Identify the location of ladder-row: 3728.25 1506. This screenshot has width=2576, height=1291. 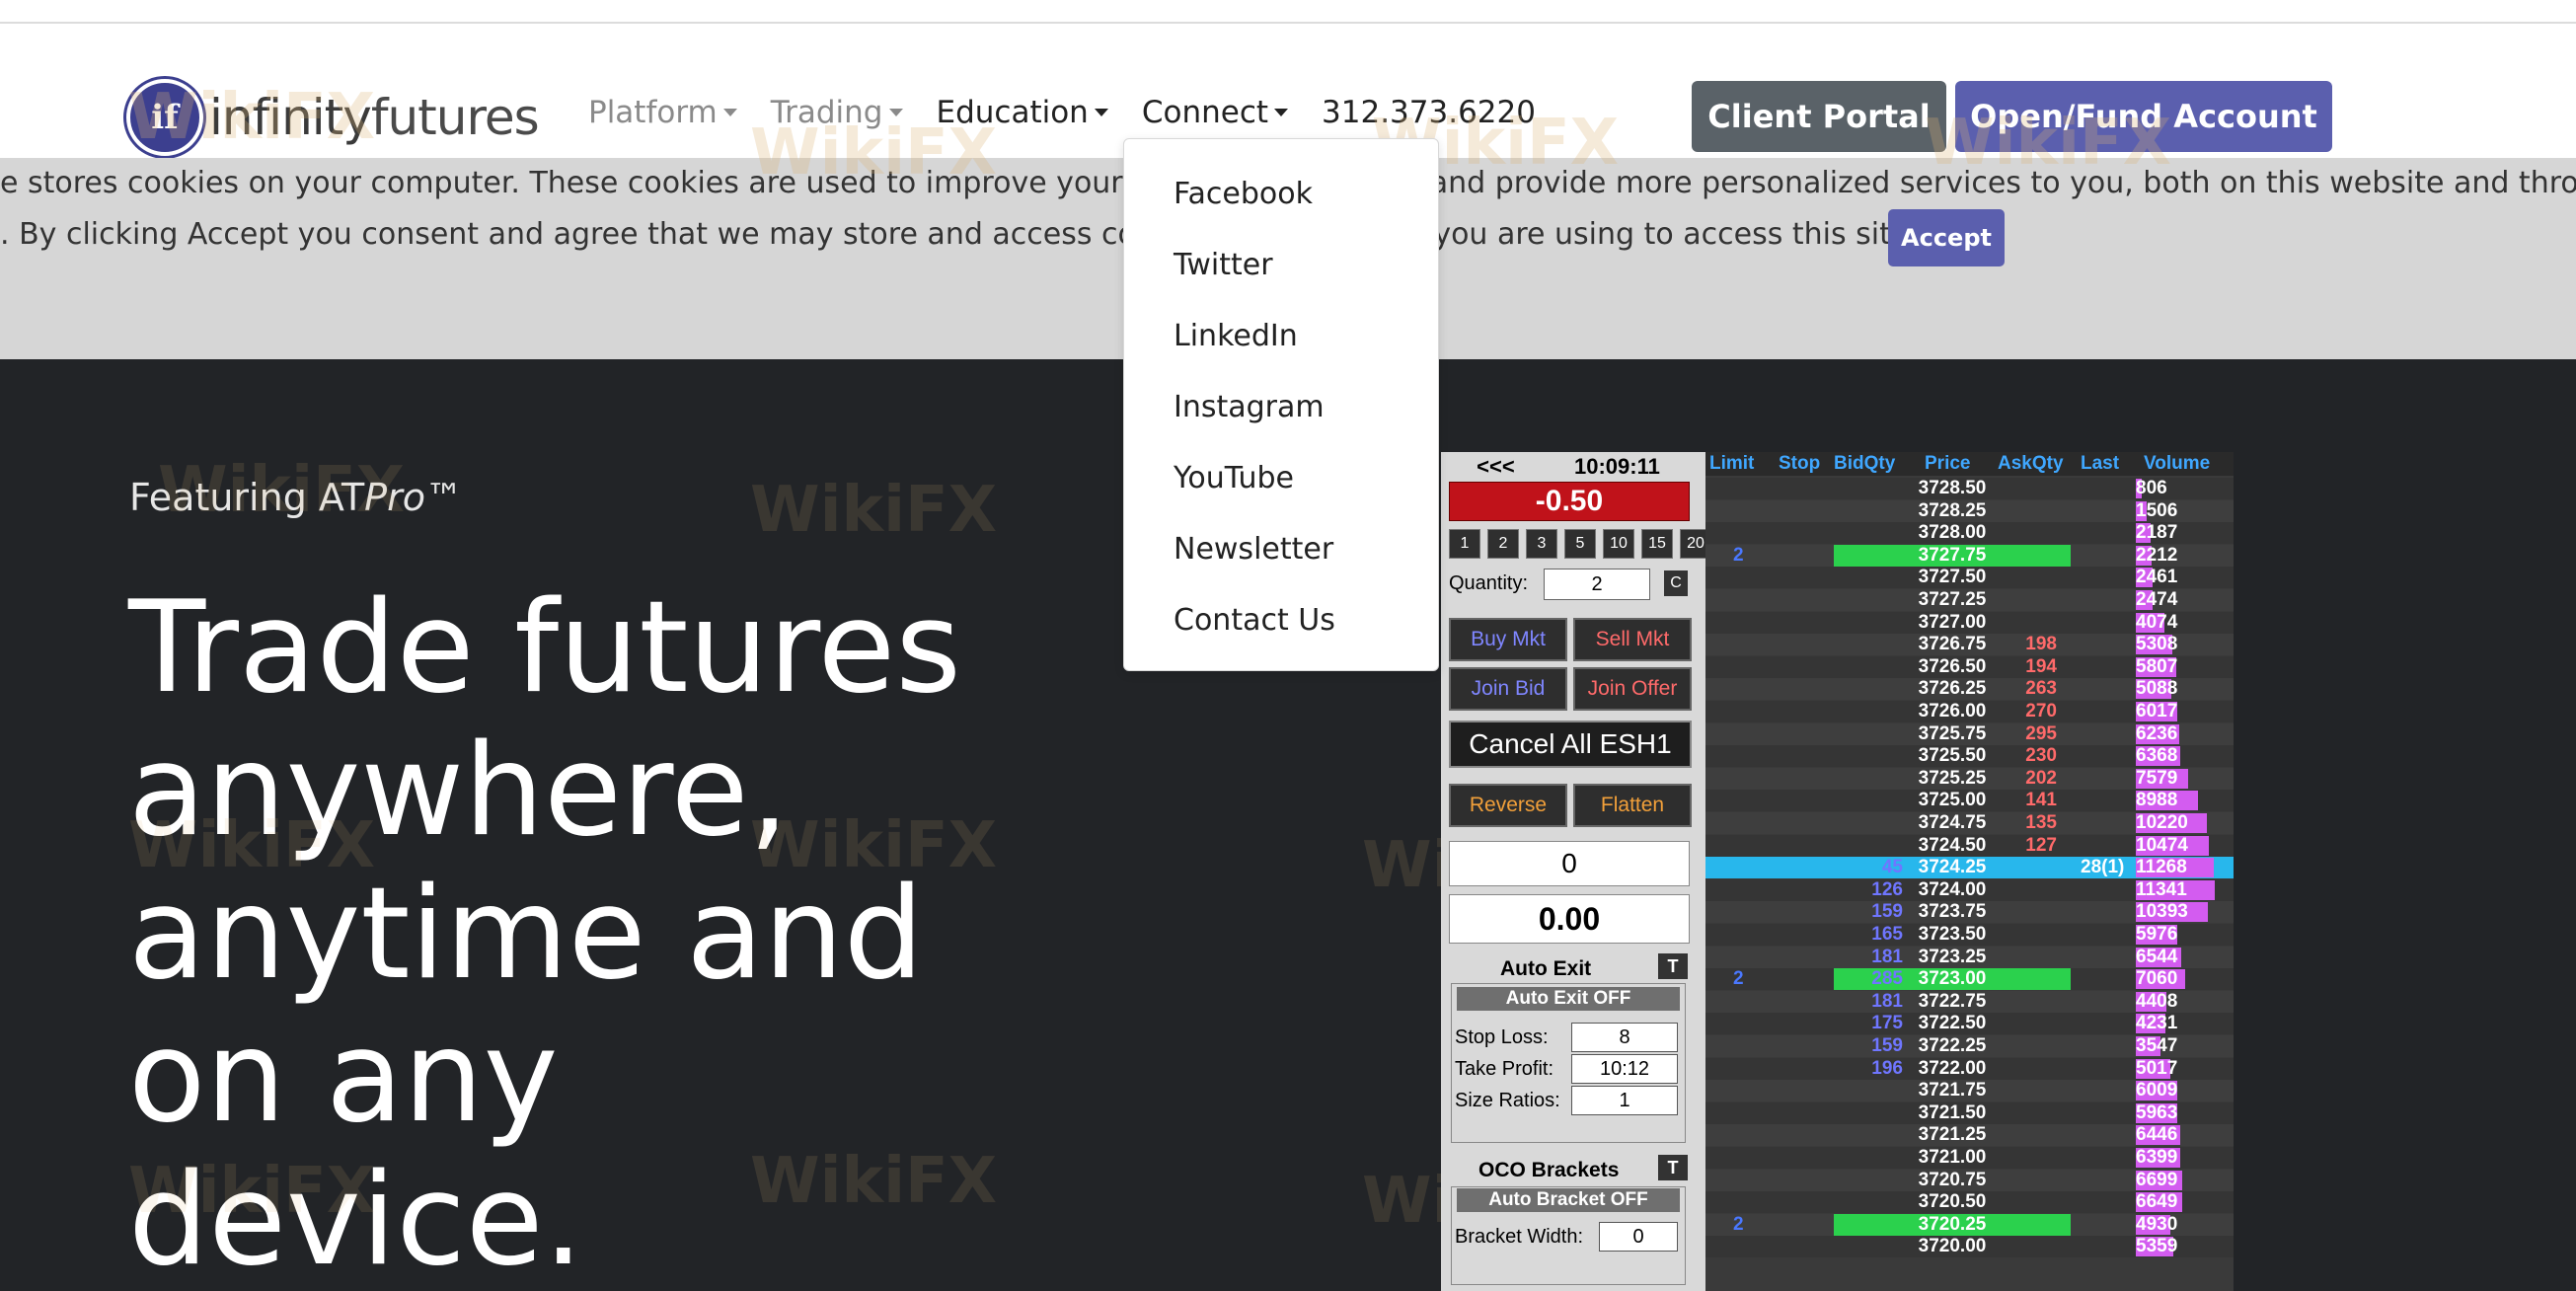
(1970, 510).